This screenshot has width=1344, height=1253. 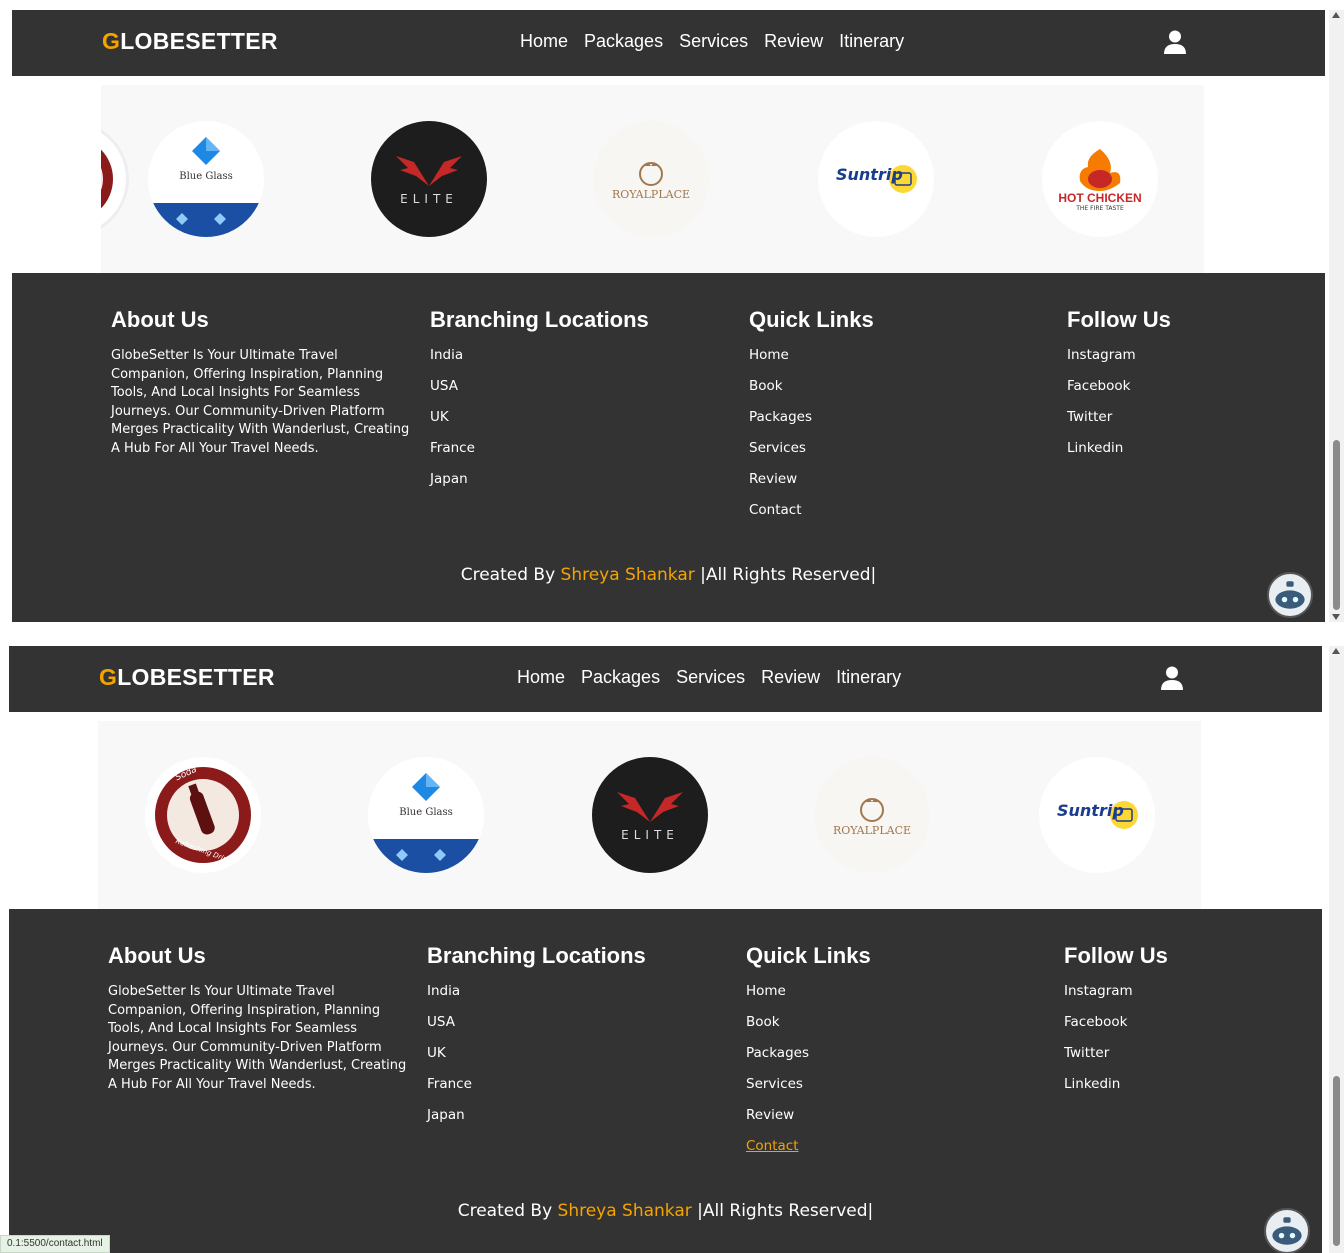 What do you see at coordinates (785, 1211) in the screenshot?
I see `credit-suffix: |All Rights Reserved|` at bounding box center [785, 1211].